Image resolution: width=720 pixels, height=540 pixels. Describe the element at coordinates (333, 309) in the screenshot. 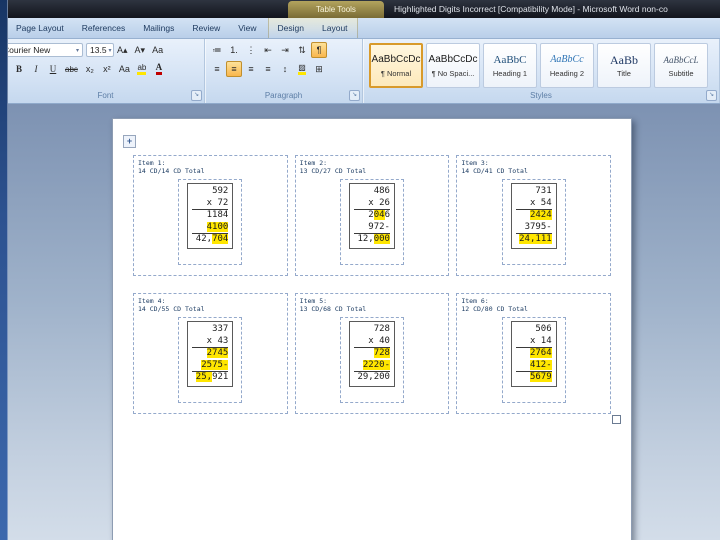

I see `item-subtitle: 13 CD/68 CD Total` at that location.